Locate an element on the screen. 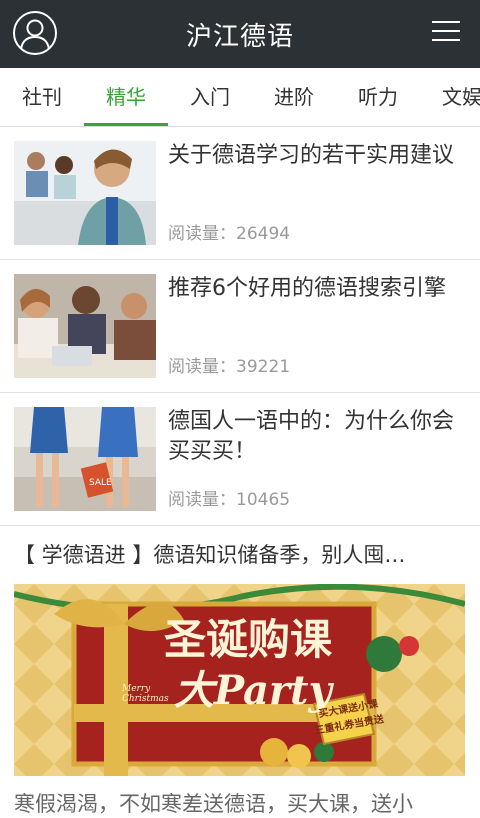 The image size is (480, 818). top-app-bar: 沪江德语 is located at coordinates (240, 34).